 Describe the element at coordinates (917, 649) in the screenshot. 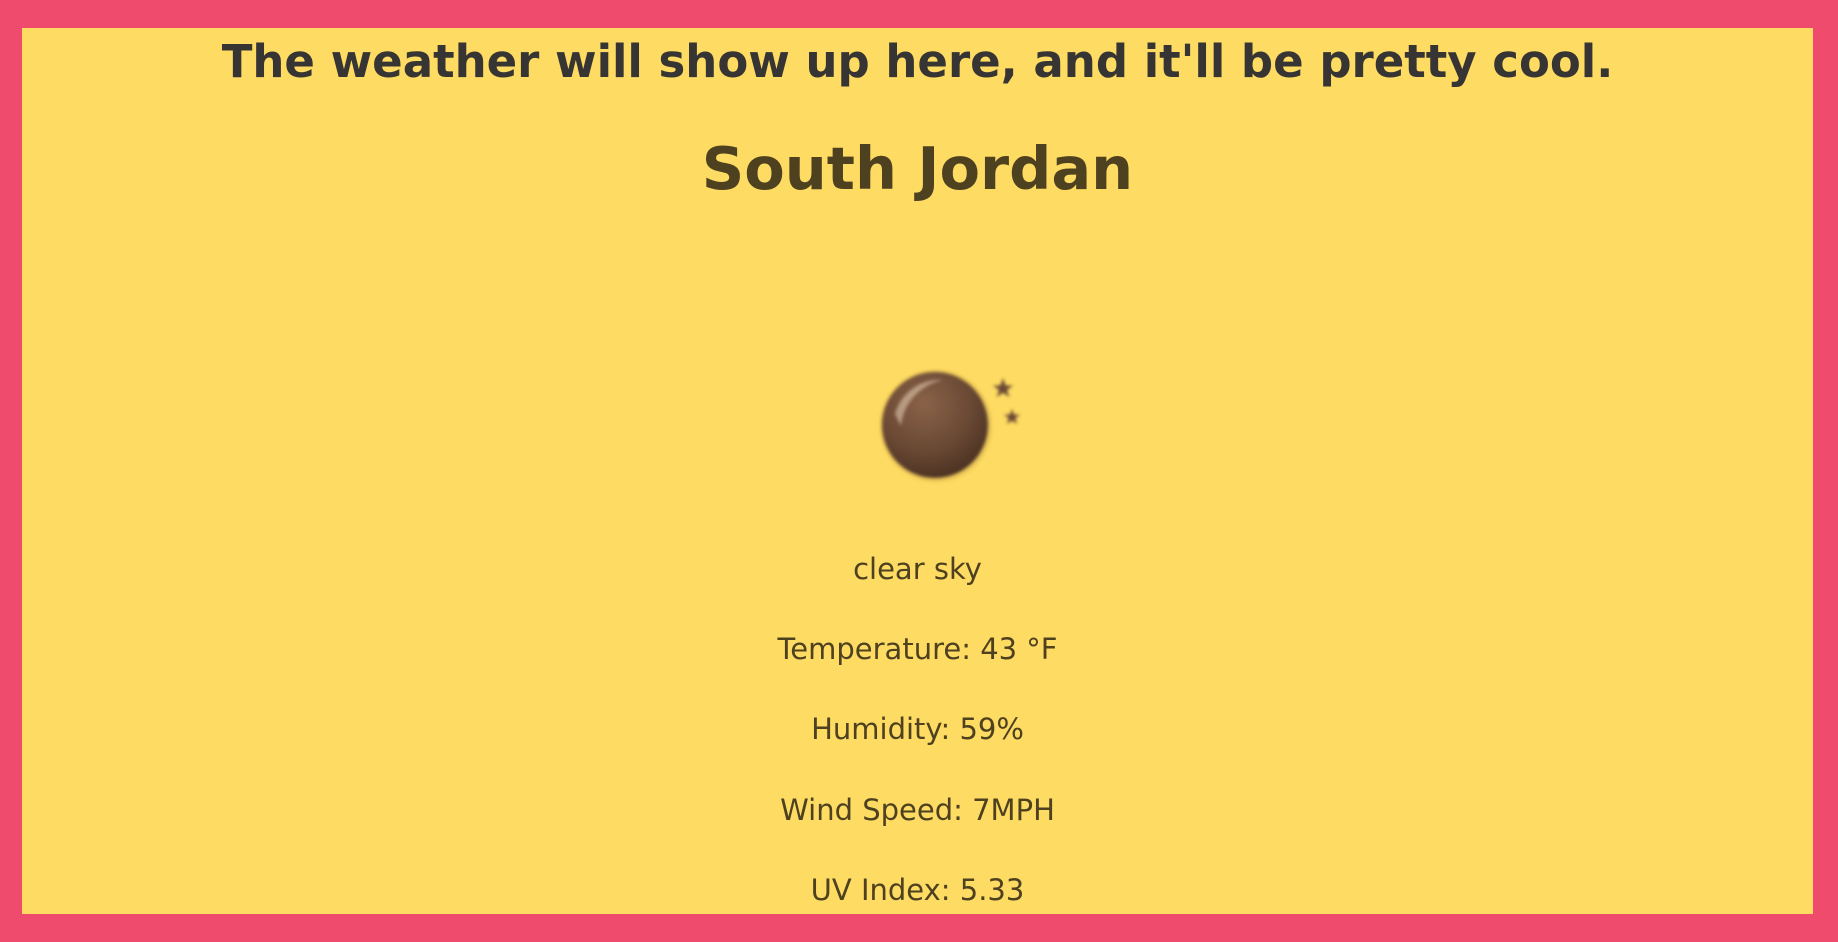

I see `temperature-readout: Temperature: 43 °F` at that location.